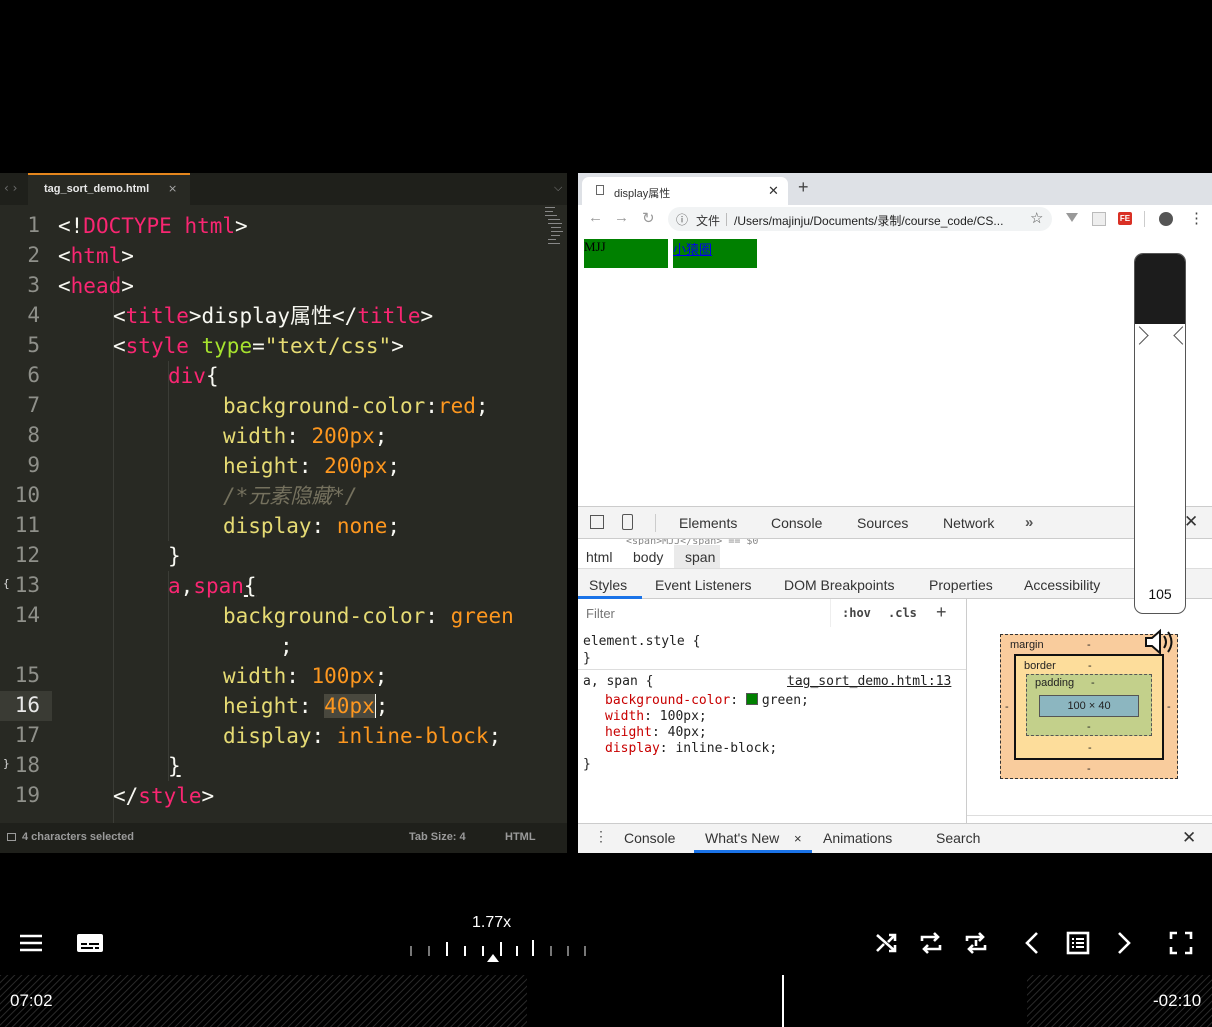 Image resolution: width=1212 pixels, height=1027 pixels. What do you see at coordinates (1062, 585) in the screenshot?
I see `tab-accessibility: Accessibility` at bounding box center [1062, 585].